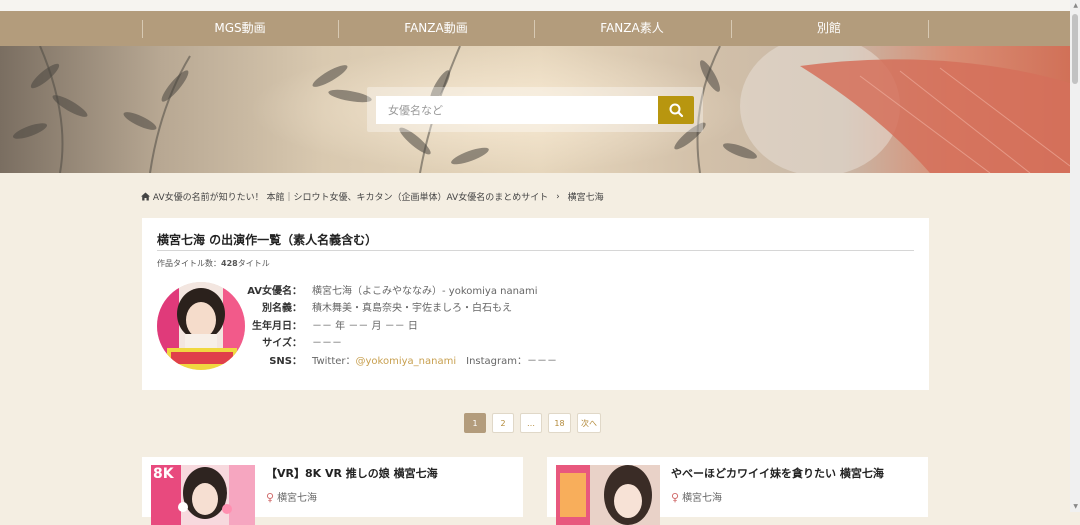  I want to click on title-count-value: 428, so click(229, 263).